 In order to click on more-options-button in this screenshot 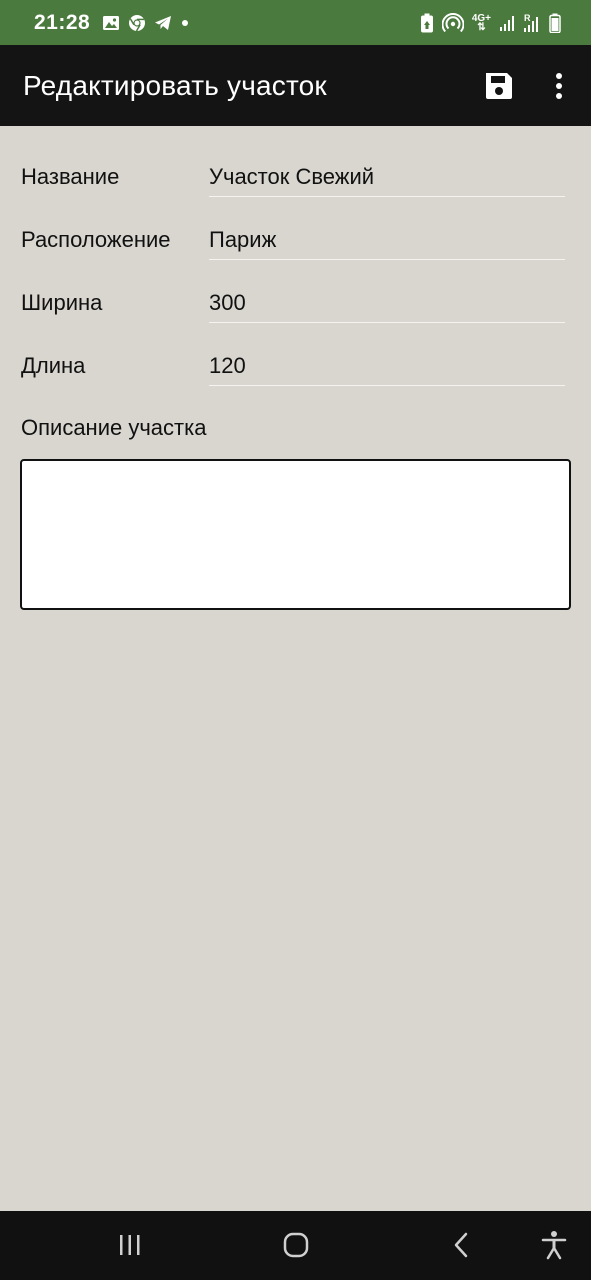, I will do `click(559, 86)`.